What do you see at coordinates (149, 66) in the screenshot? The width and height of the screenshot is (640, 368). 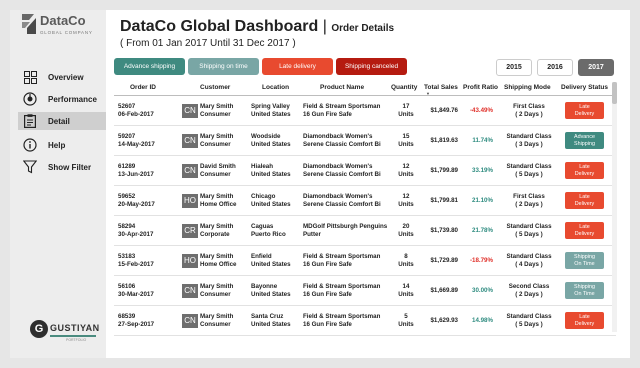 I see `filter-advance-shipping-button: Advance shipping` at bounding box center [149, 66].